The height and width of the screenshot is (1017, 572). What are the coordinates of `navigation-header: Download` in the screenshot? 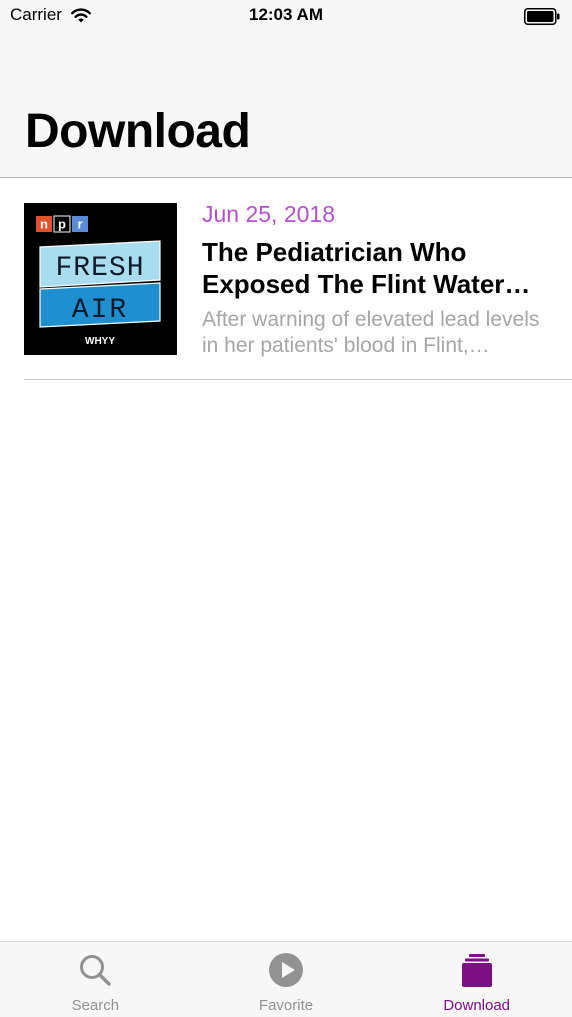 It's located at (286, 106).